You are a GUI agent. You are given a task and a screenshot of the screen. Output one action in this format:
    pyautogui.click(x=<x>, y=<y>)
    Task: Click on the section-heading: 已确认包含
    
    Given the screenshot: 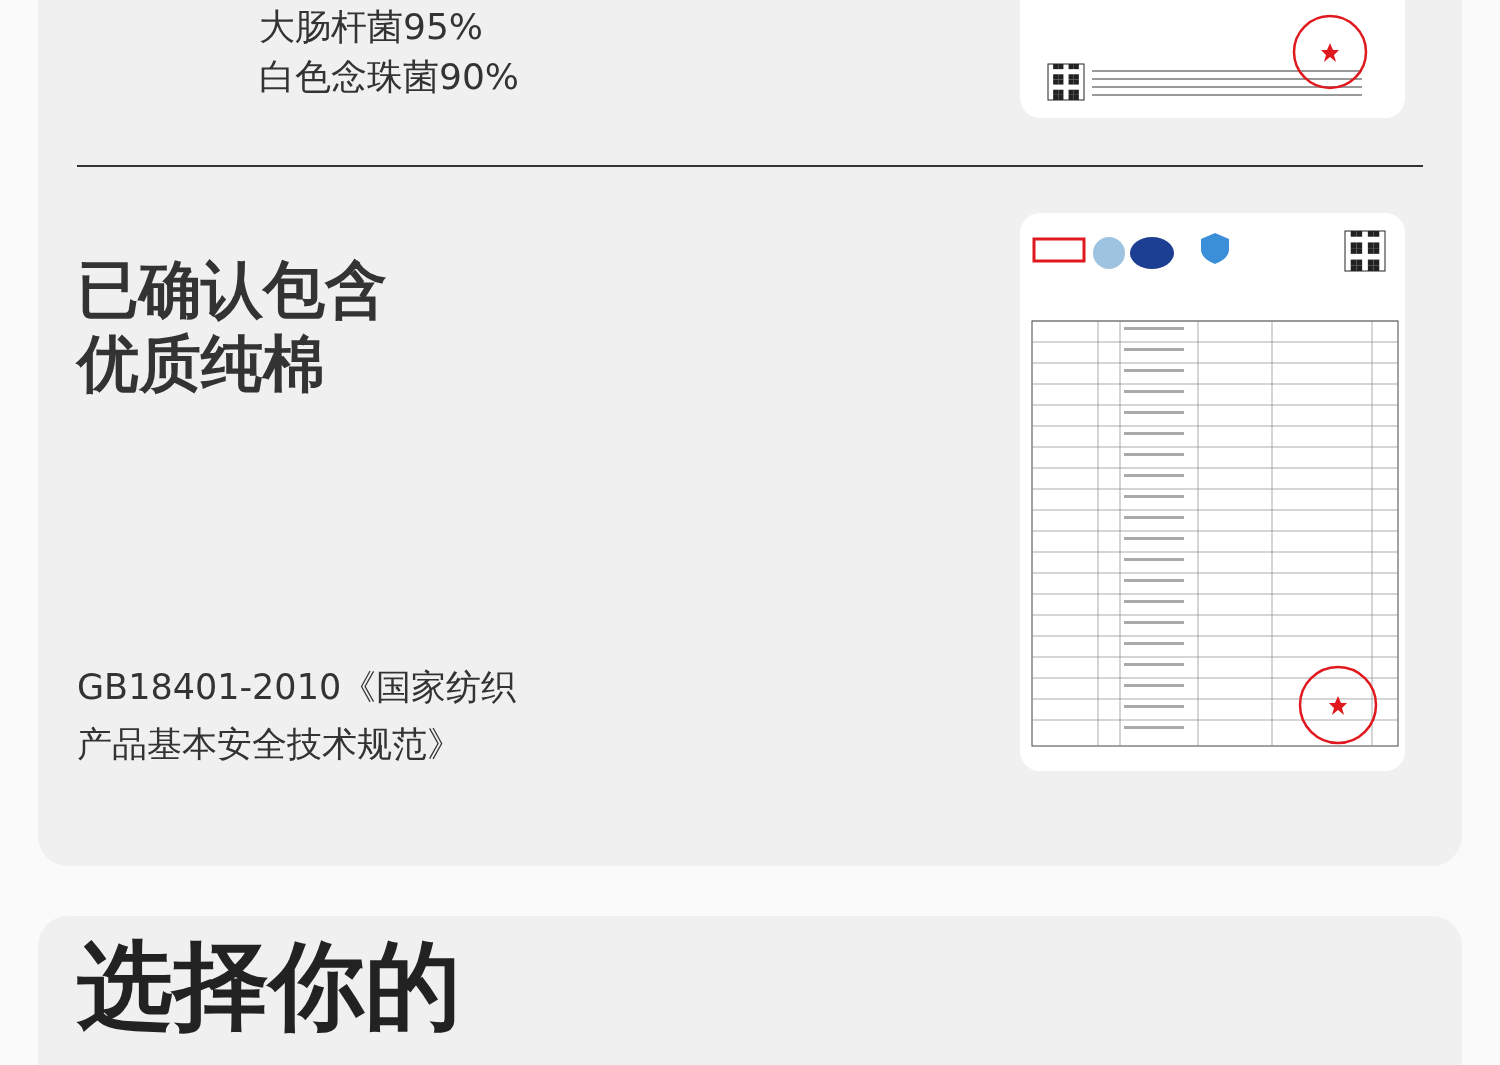 What is the action you would take?
    pyautogui.click(x=232, y=290)
    